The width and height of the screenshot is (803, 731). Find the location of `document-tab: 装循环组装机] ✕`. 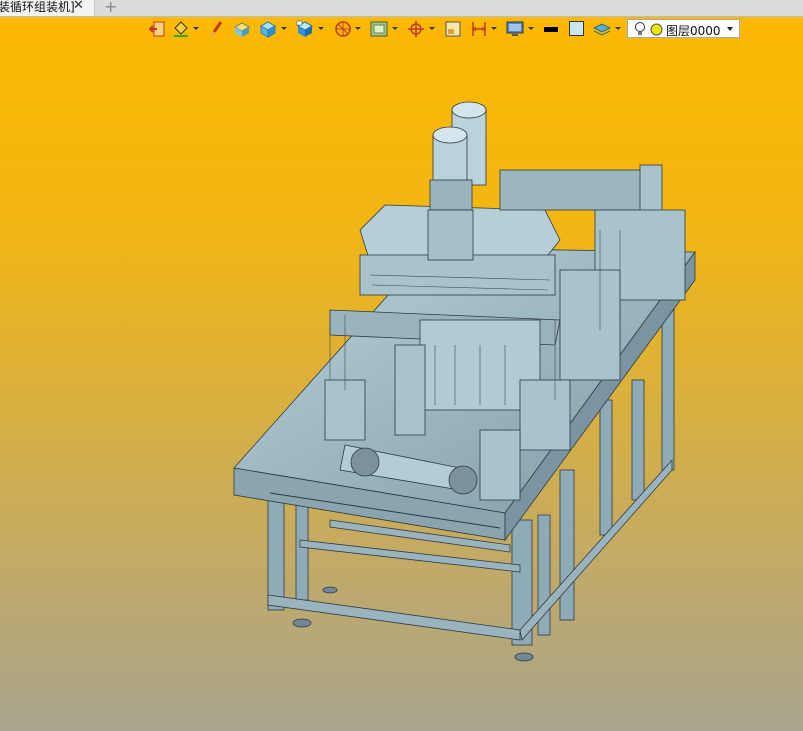

document-tab: 装循环组装机] ✕ is located at coordinates (47, 8).